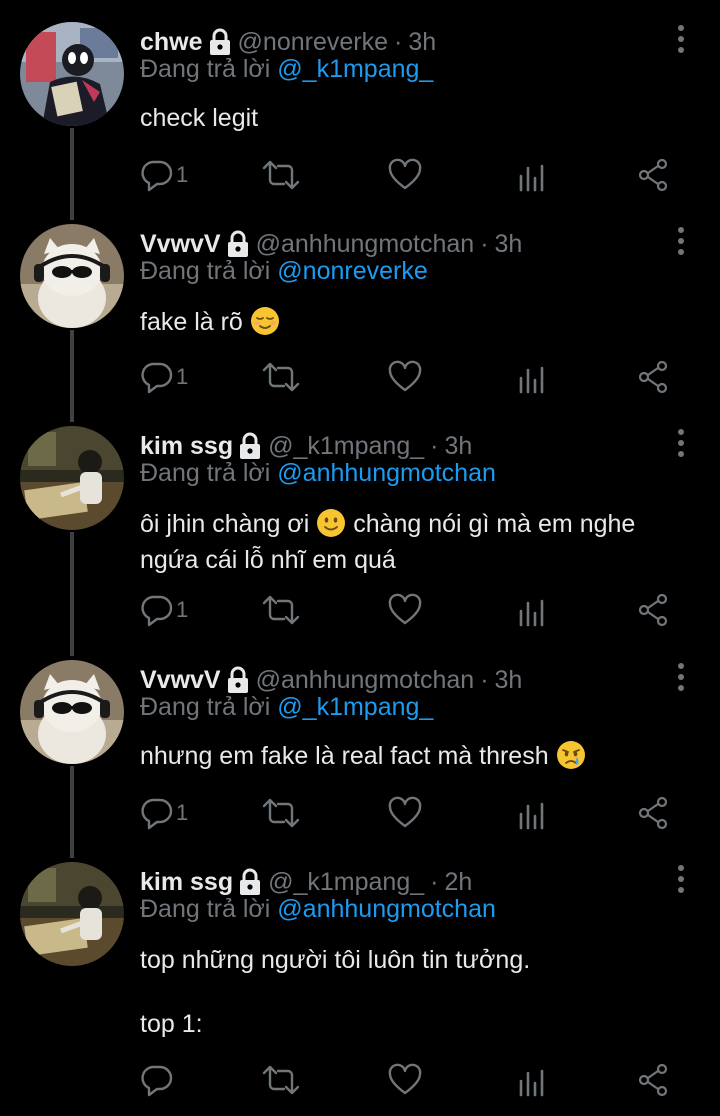  I want to click on timestamp: 2h, so click(458, 882).